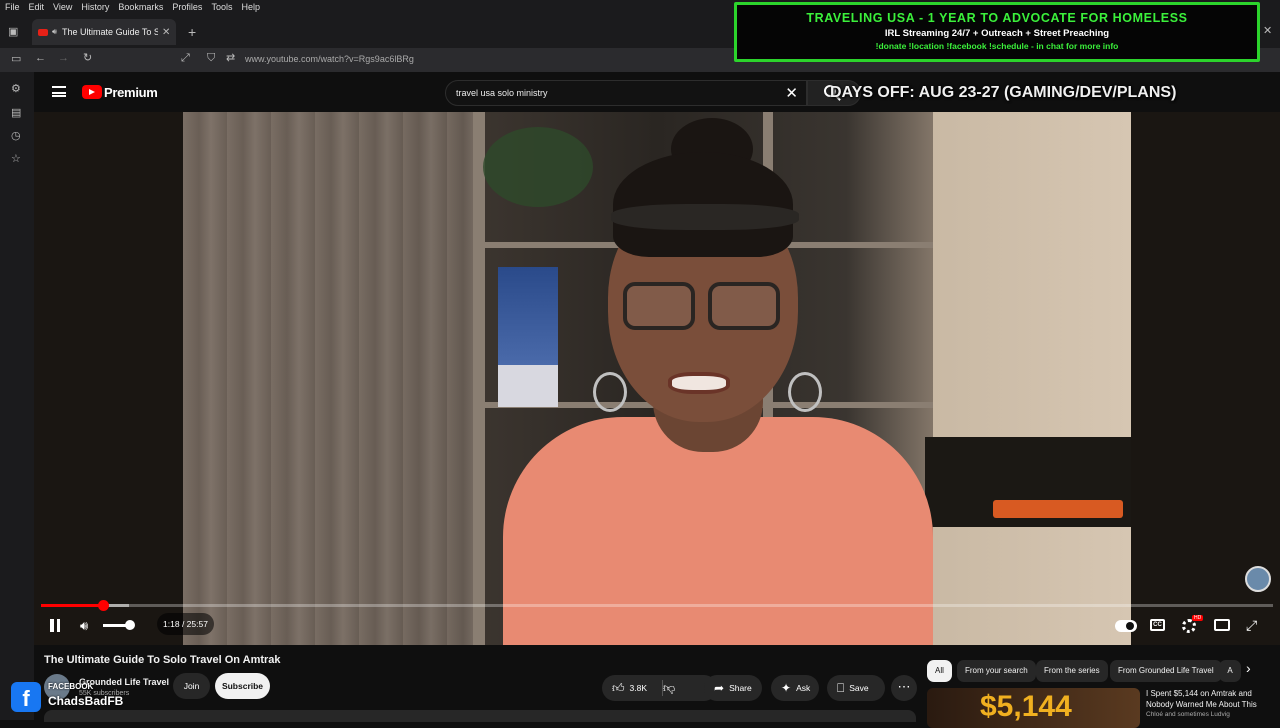 This screenshot has width=1280, height=728. I want to click on shelf-post, so click(479, 378).